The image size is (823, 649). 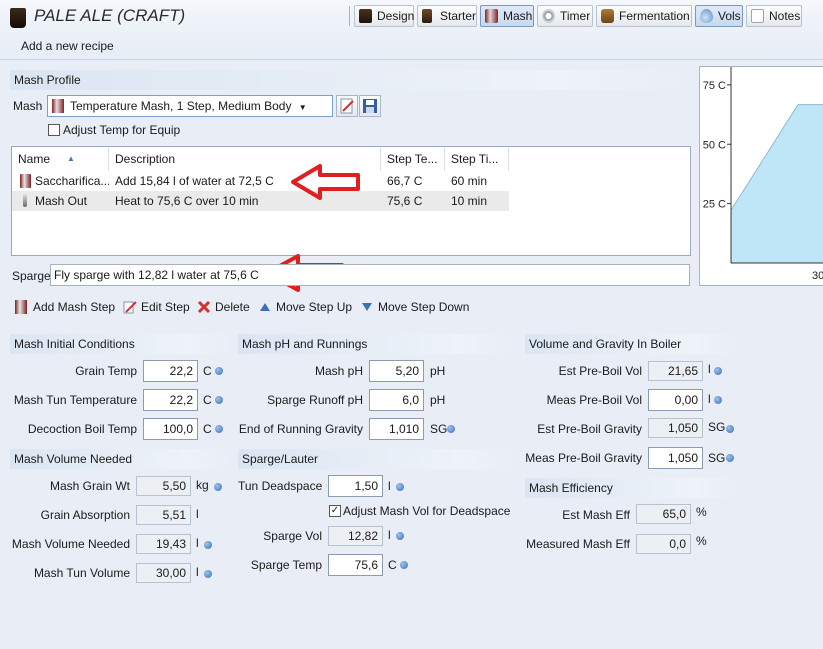 I want to click on tun-volume-unit: l, so click(x=197, y=572).